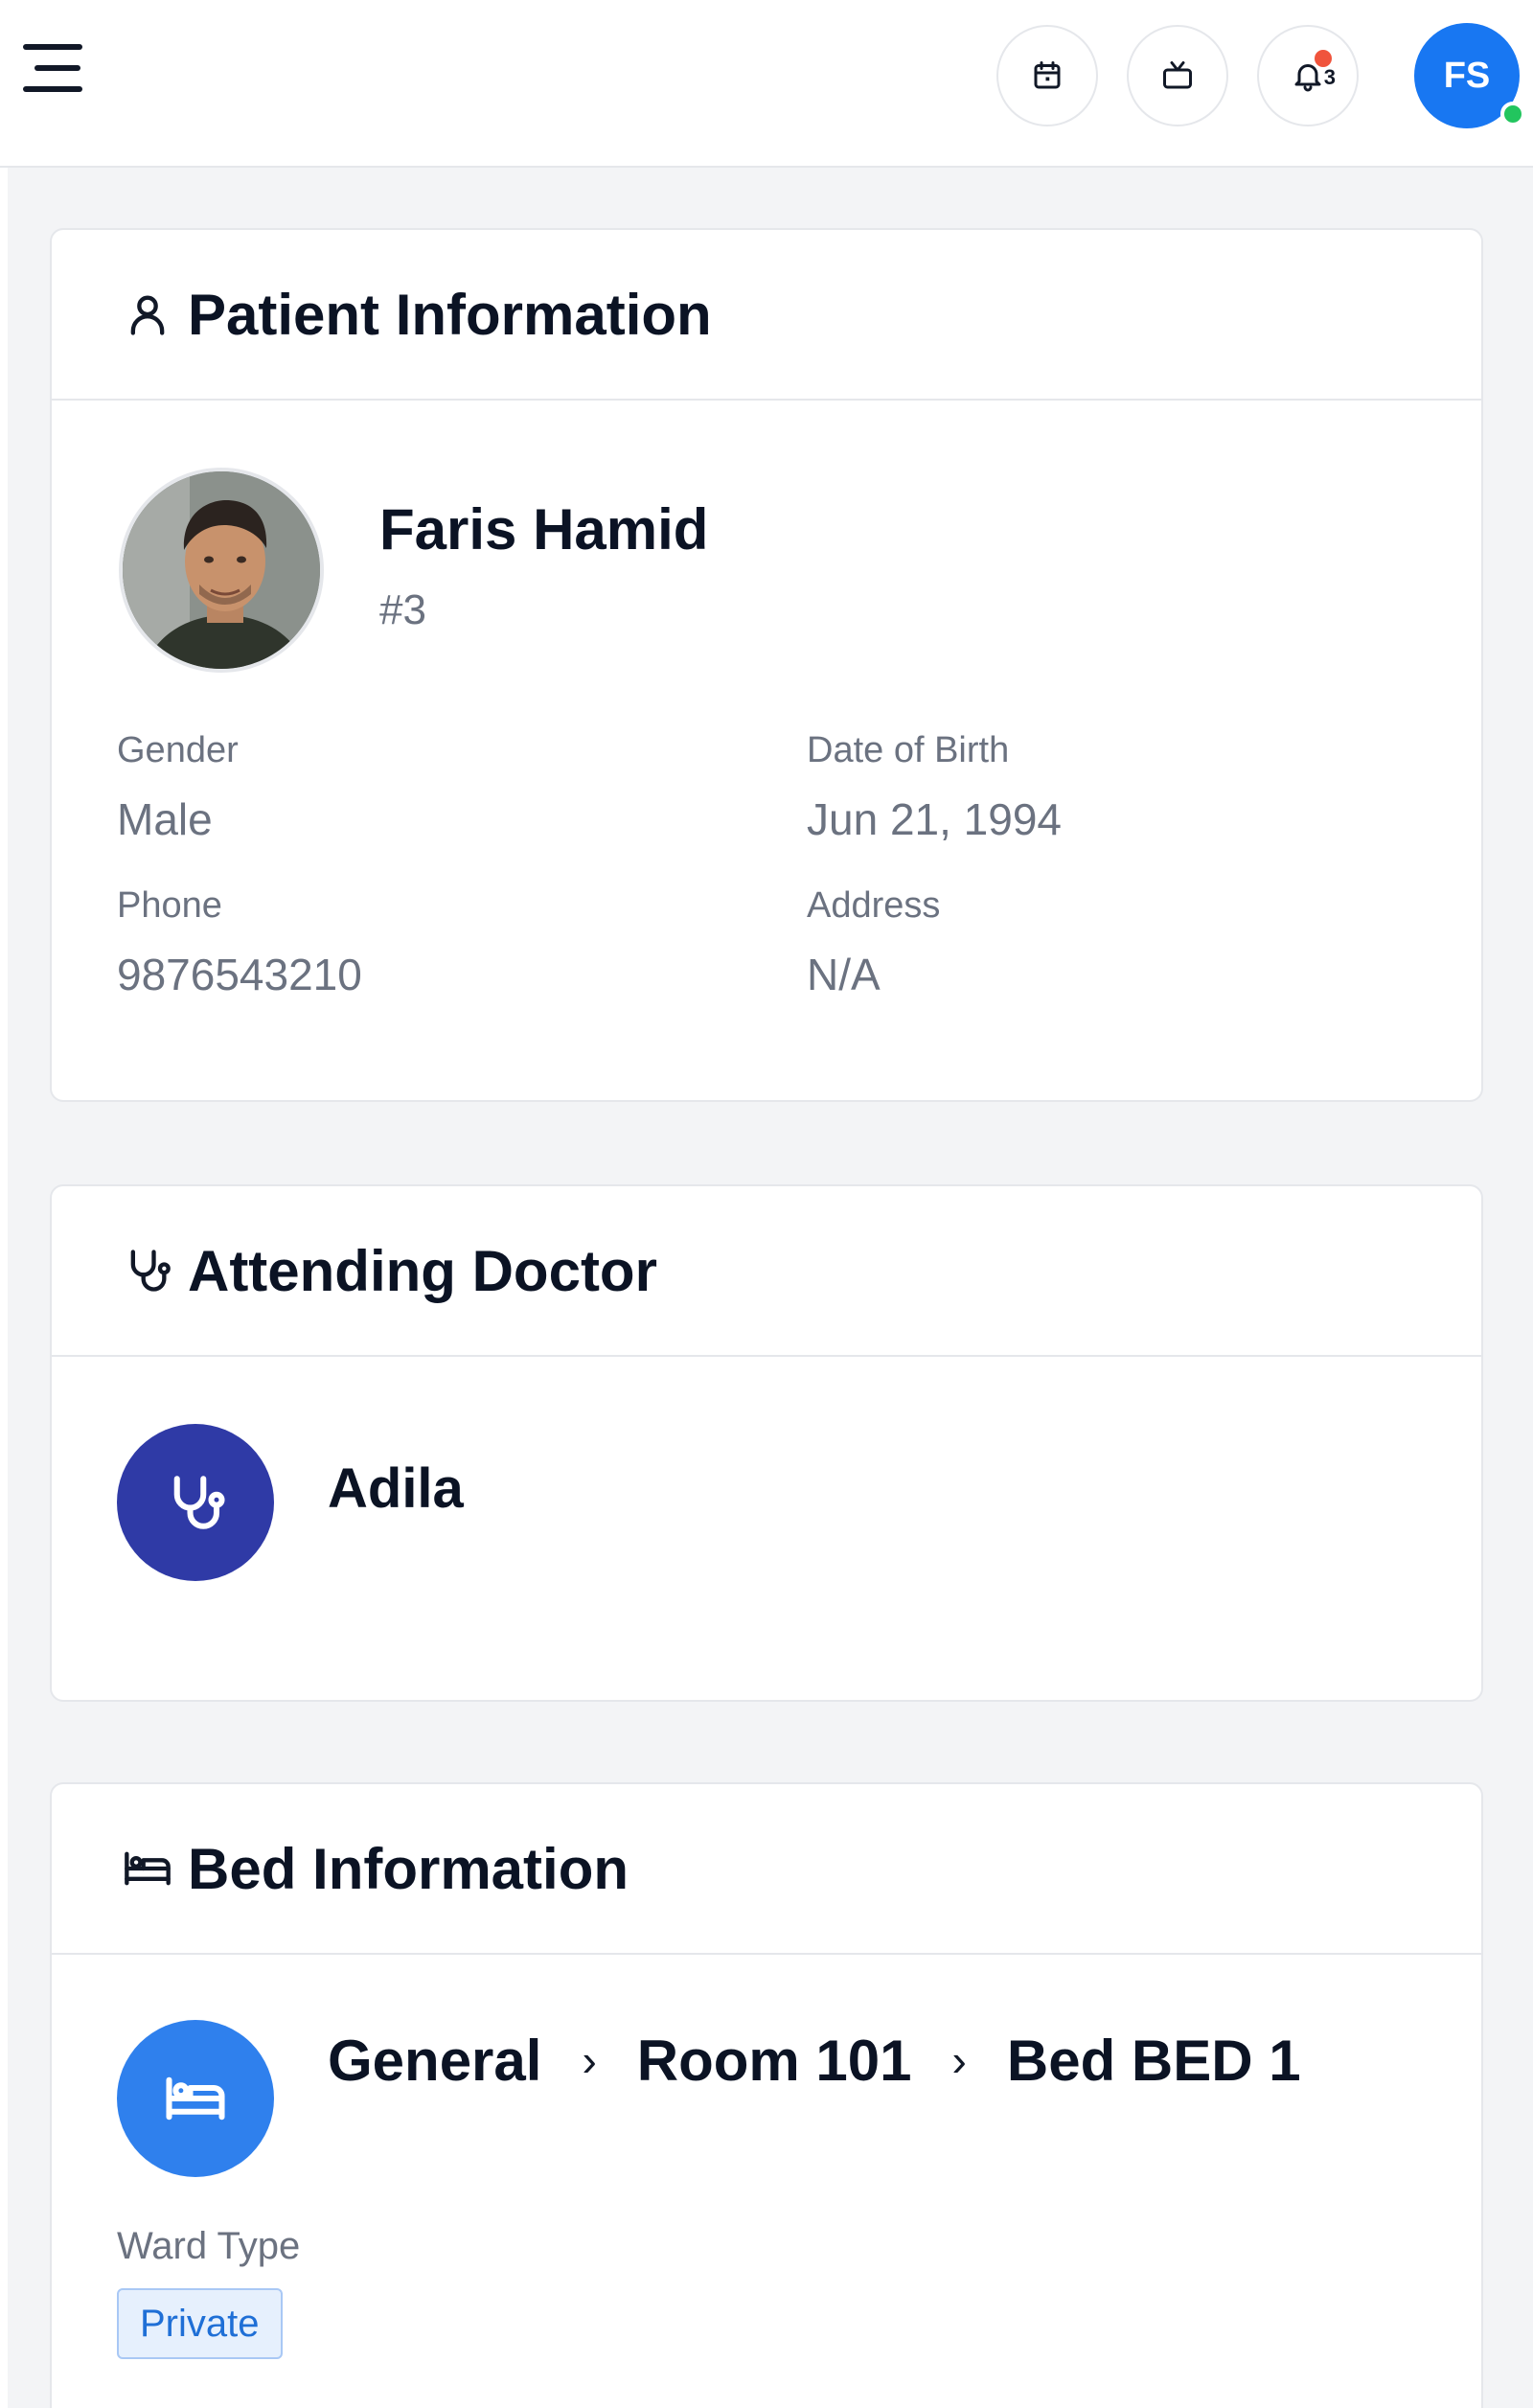 This screenshot has height=2408, width=1533. I want to click on address-label: Address, so click(874, 906).